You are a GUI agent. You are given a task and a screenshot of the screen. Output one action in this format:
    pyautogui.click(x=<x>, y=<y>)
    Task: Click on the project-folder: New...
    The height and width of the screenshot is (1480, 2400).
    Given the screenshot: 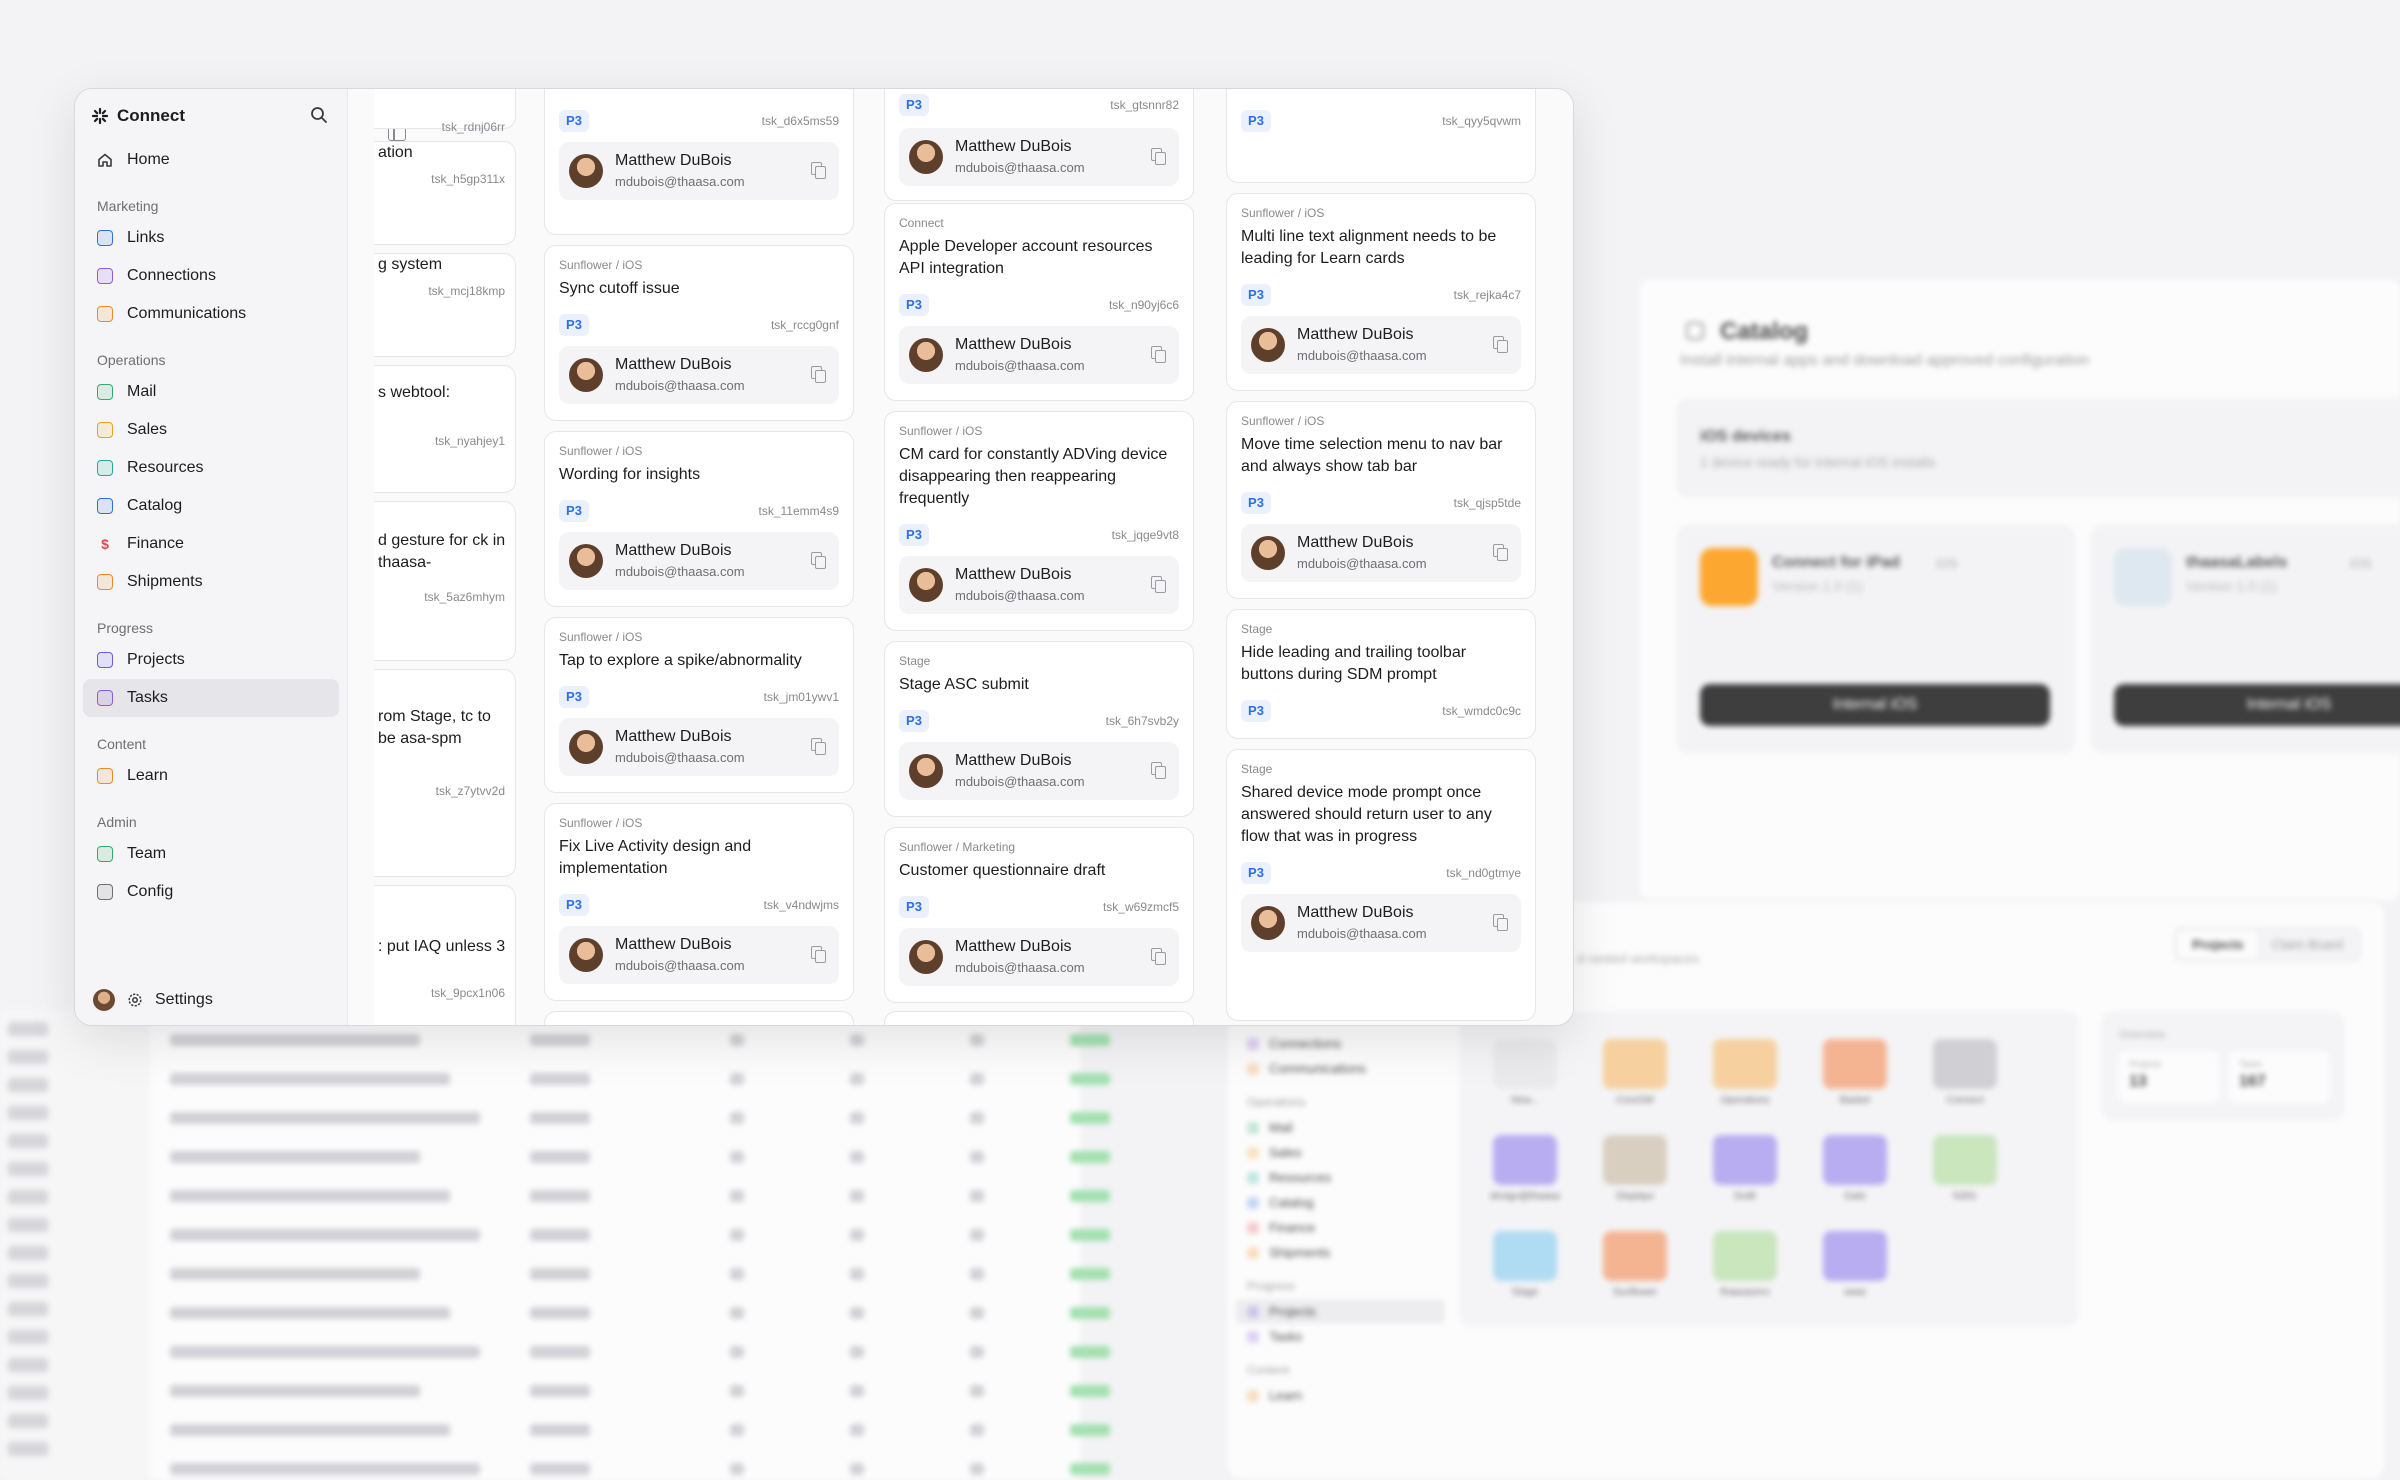 What is the action you would take?
    pyautogui.click(x=1525, y=1072)
    